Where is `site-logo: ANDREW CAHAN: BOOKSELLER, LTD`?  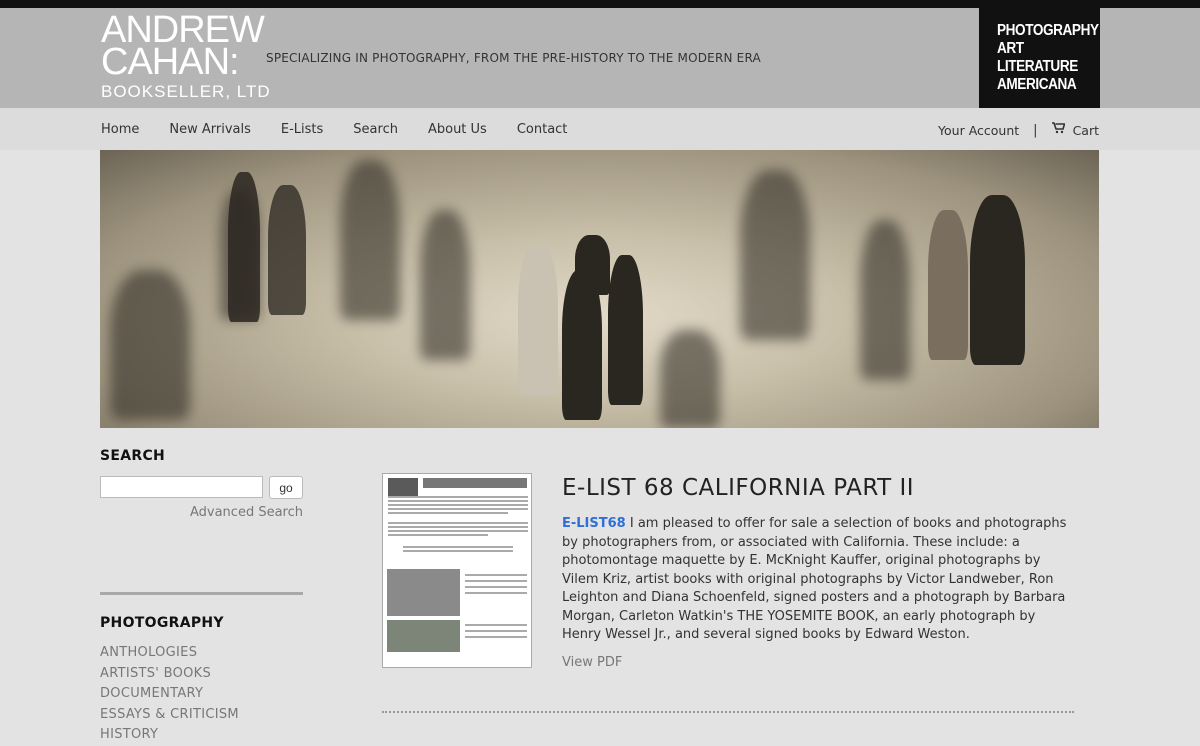
site-logo: ANDREW CAHAN: BOOKSELLER, LTD is located at coordinates (186, 56).